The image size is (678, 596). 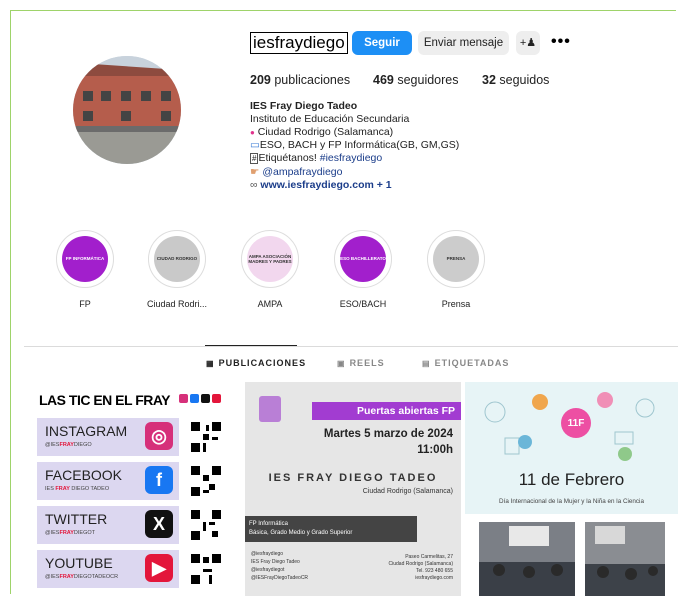 What do you see at coordinates (108, 525) in the screenshot?
I see `social-row-twitter: TWITTER @IESFRAYDIEGOT X` at bounding box center [108, 525].